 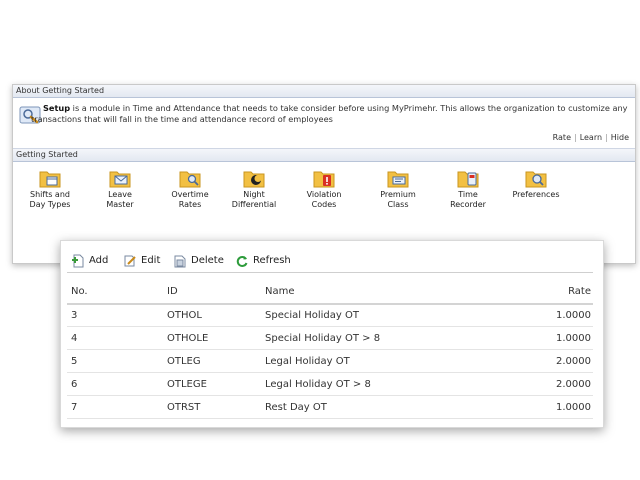 I want to click on about-links: Rate | Learn | Hide, so click(x=591, y=137).